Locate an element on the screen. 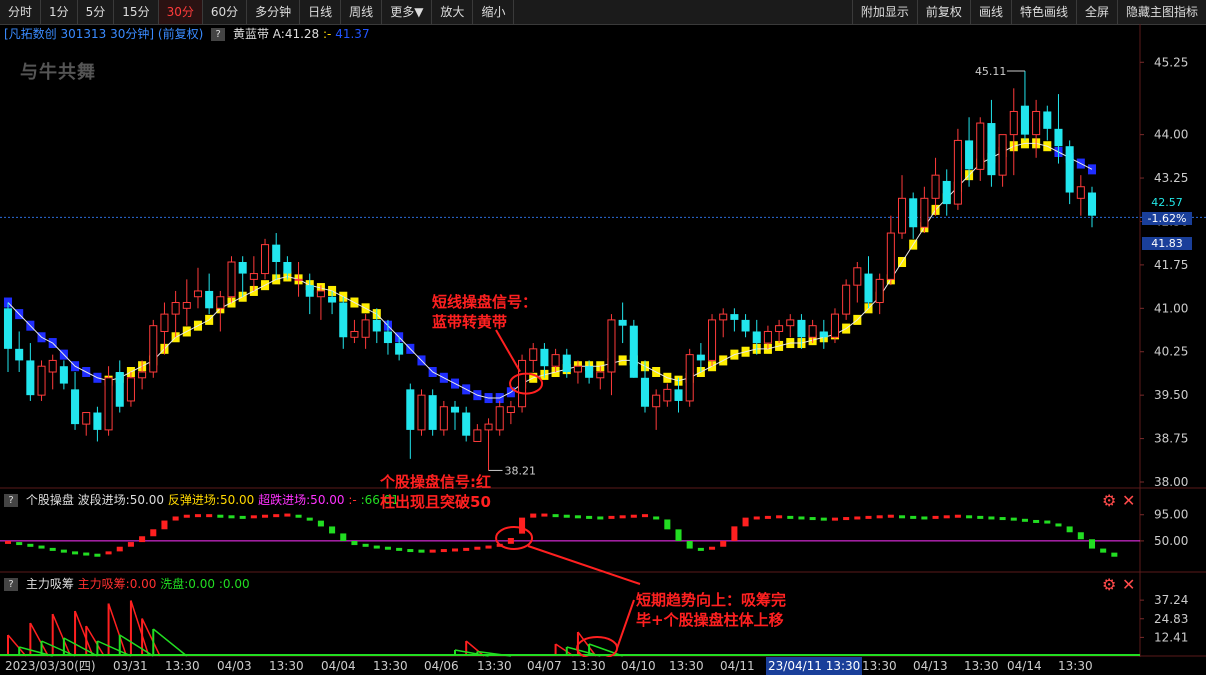 This screenshot has height=675, width=1206. toolbar-60m-button: 60分 is located at coordinates (225, 12).